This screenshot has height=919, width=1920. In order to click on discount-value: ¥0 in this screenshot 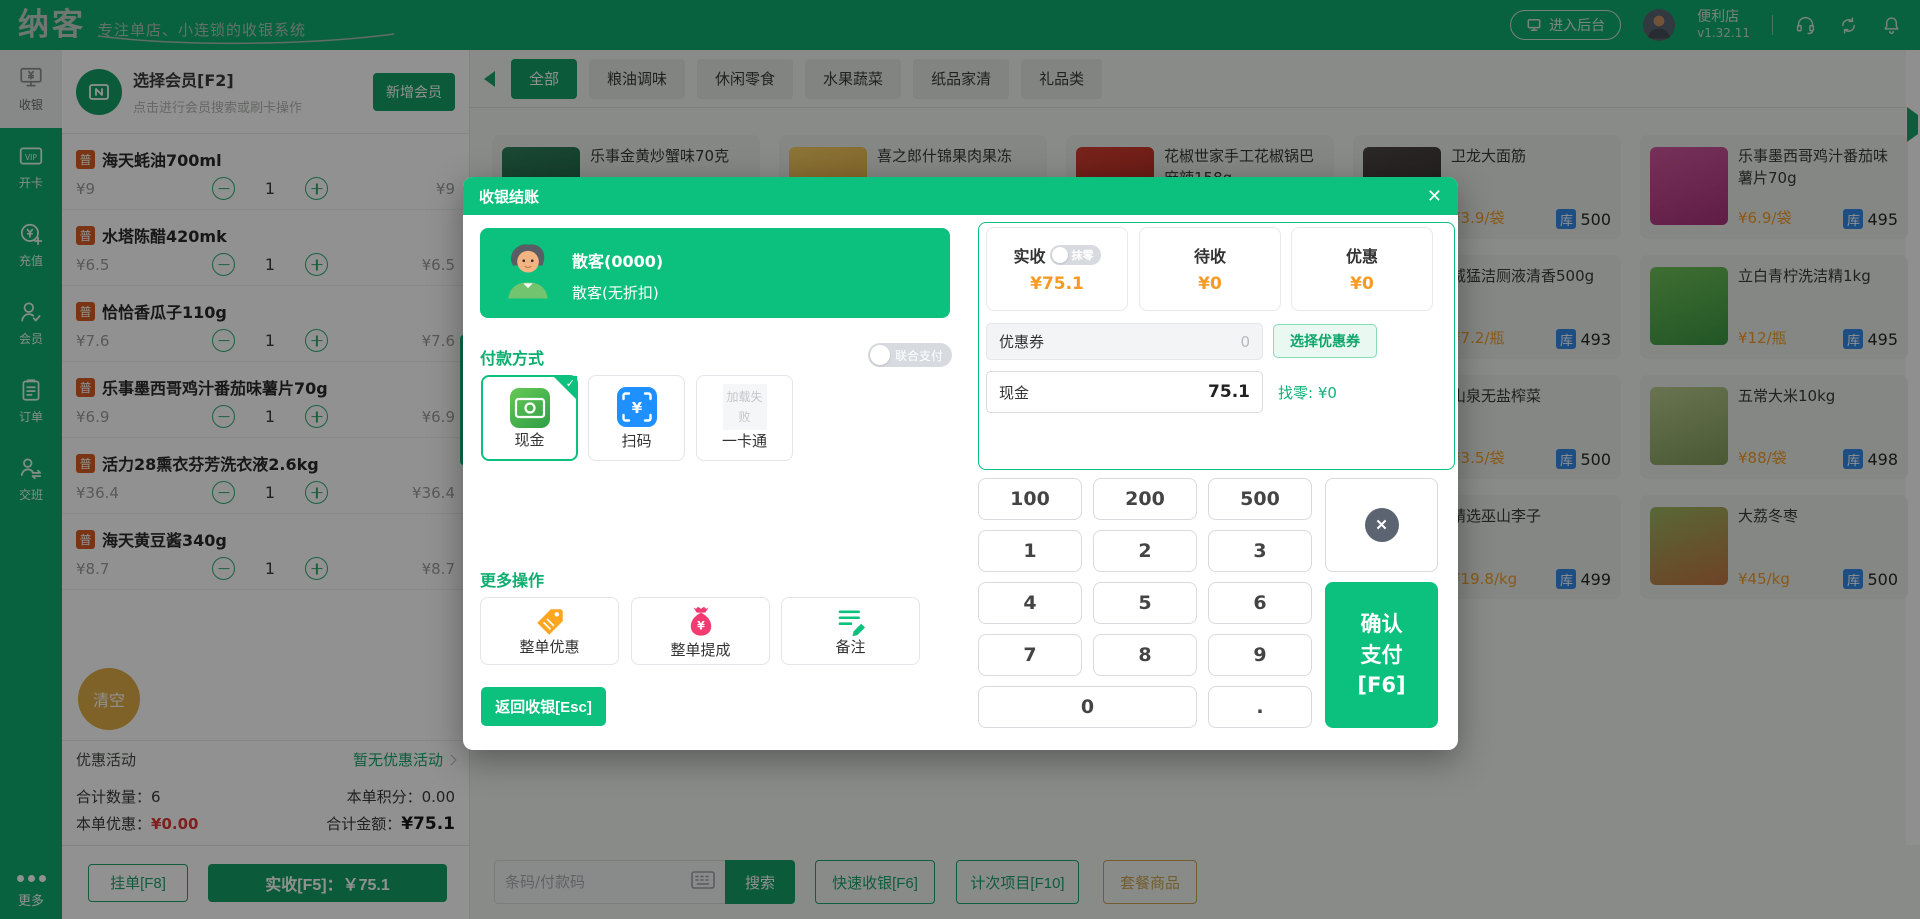, I will do `click(1362, 284)`.